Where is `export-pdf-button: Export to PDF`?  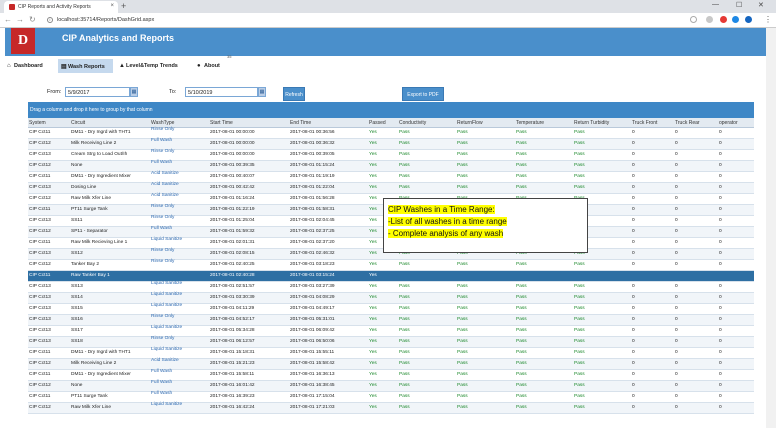
export-pdf-button: Export to PDF is located at coordinates (423, 94).